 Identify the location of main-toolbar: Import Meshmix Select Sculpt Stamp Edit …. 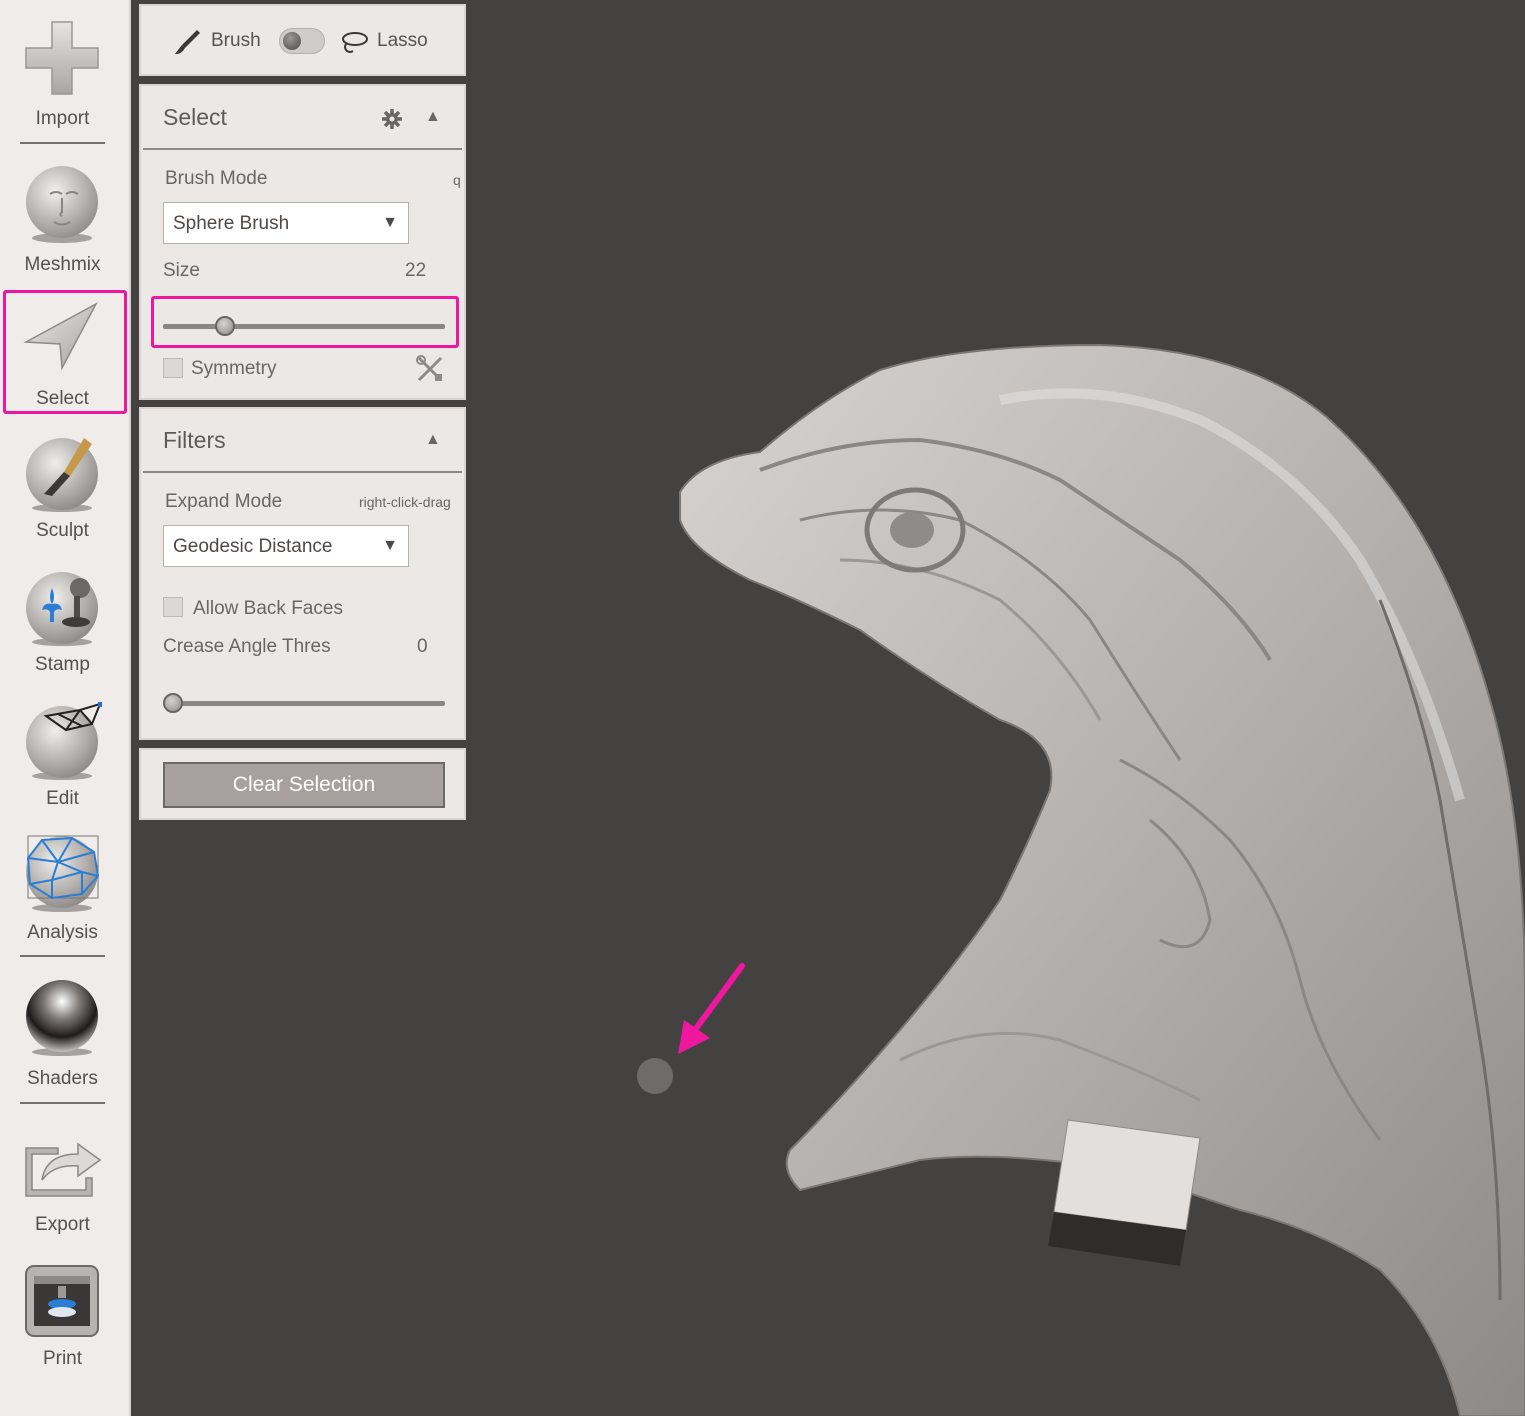
(65, 708).